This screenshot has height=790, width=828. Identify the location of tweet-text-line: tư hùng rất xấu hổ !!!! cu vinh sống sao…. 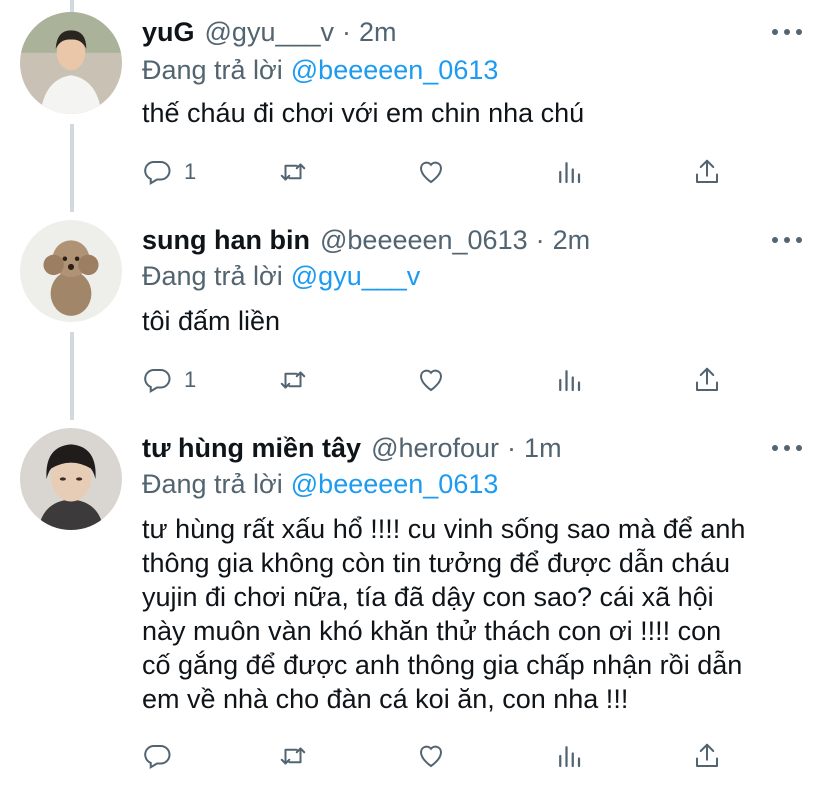
(444, 529).